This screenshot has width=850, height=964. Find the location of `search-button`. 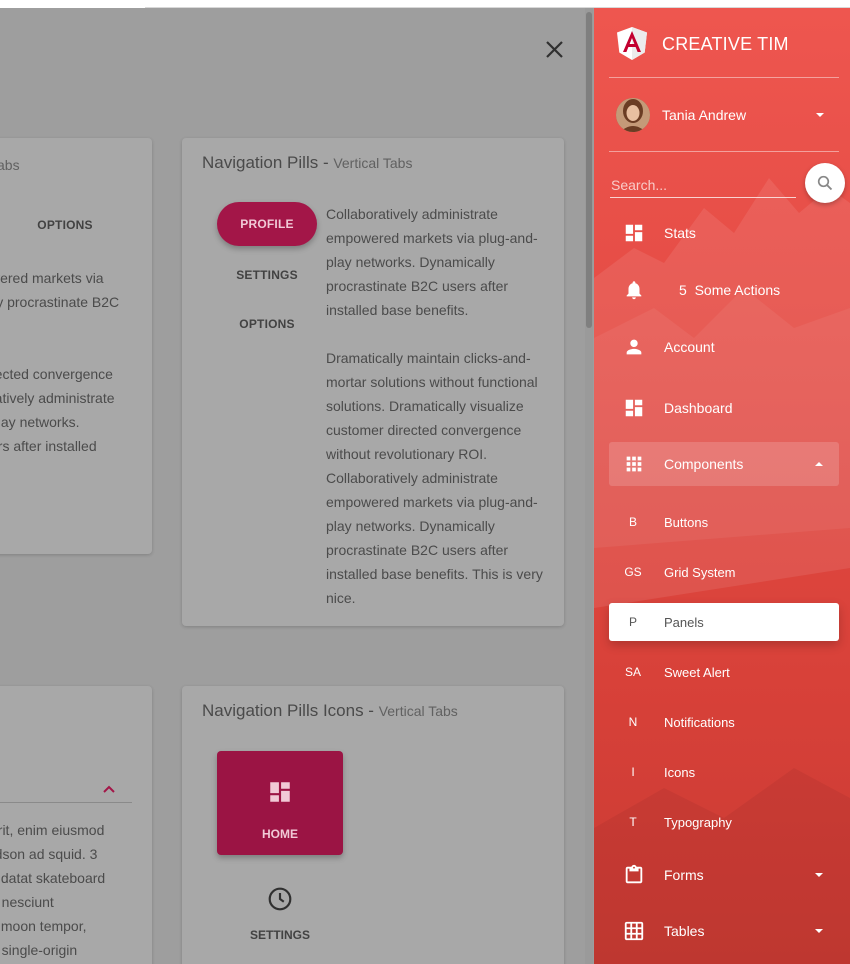

search-button is located at coordinates (825, 183).